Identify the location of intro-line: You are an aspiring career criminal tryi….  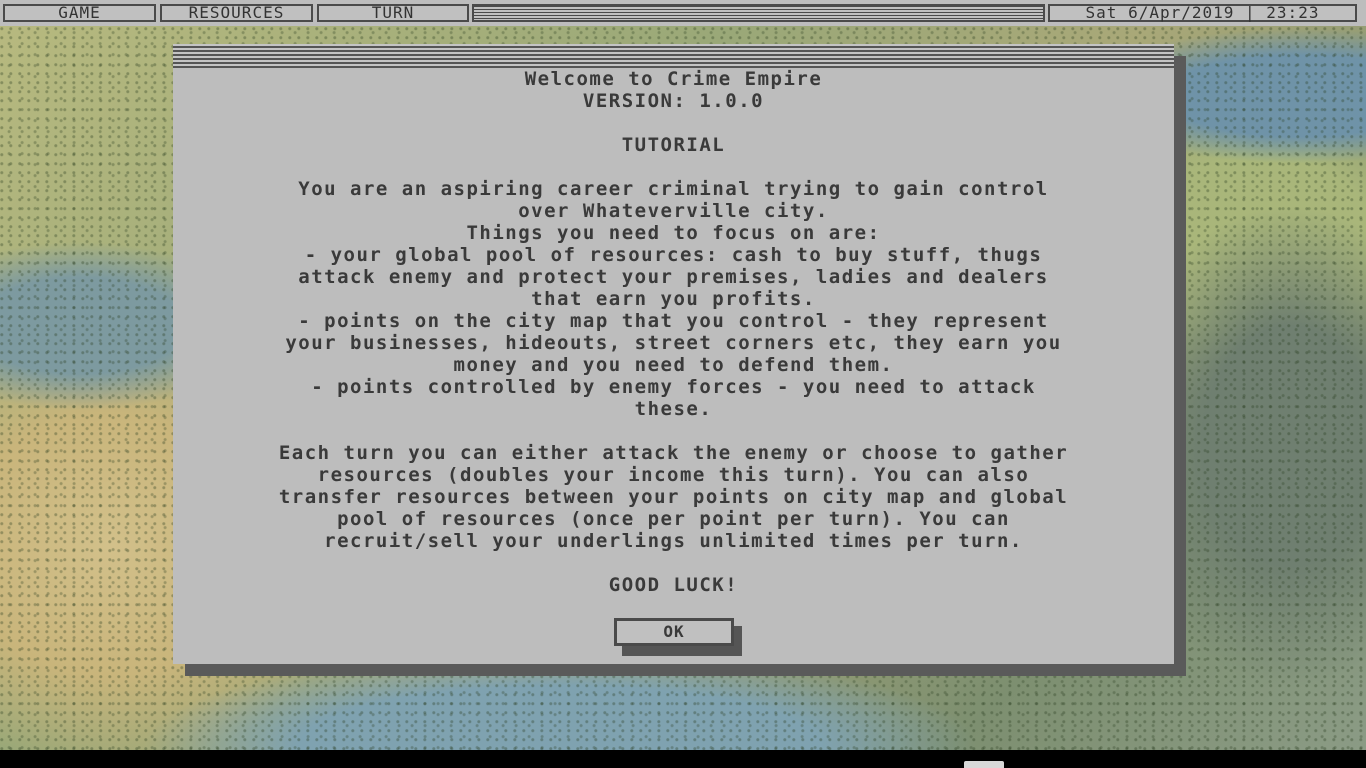
(673, 189).